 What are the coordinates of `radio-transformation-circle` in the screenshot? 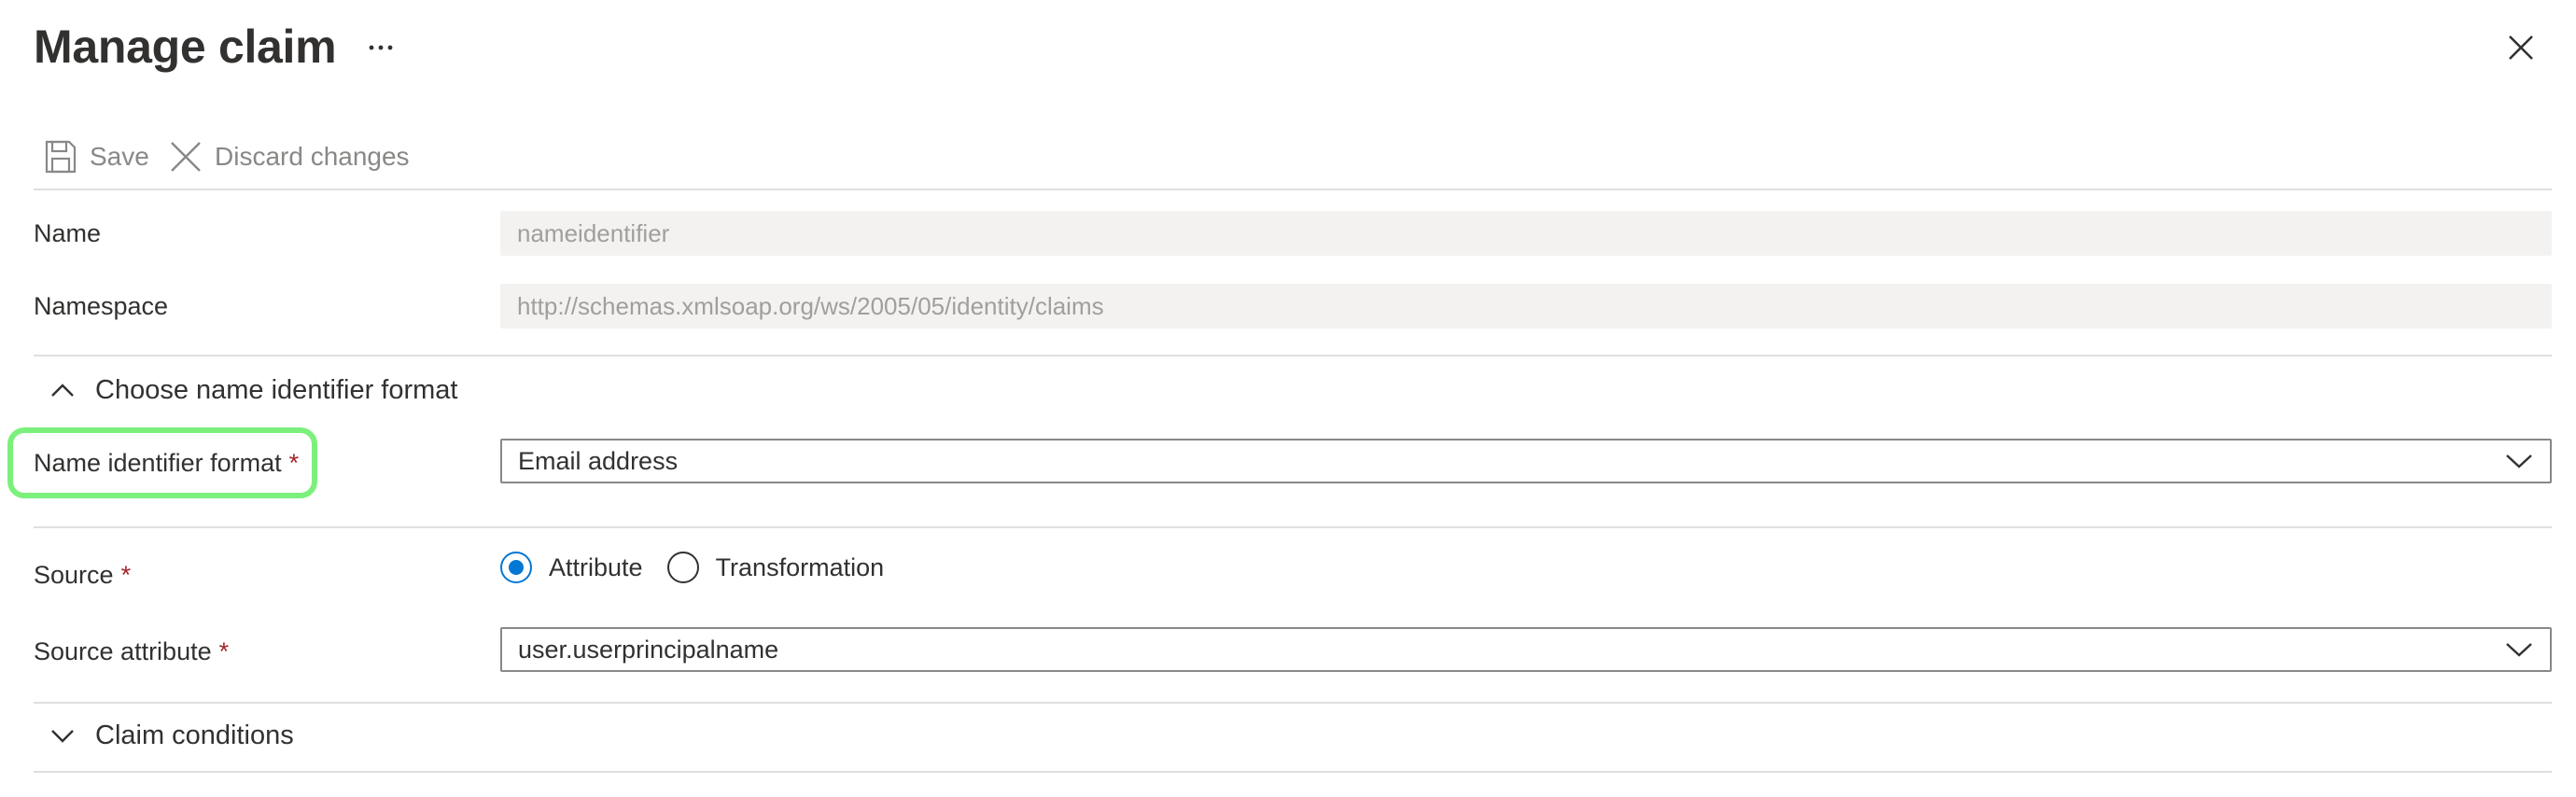 It's located at (682, 568).